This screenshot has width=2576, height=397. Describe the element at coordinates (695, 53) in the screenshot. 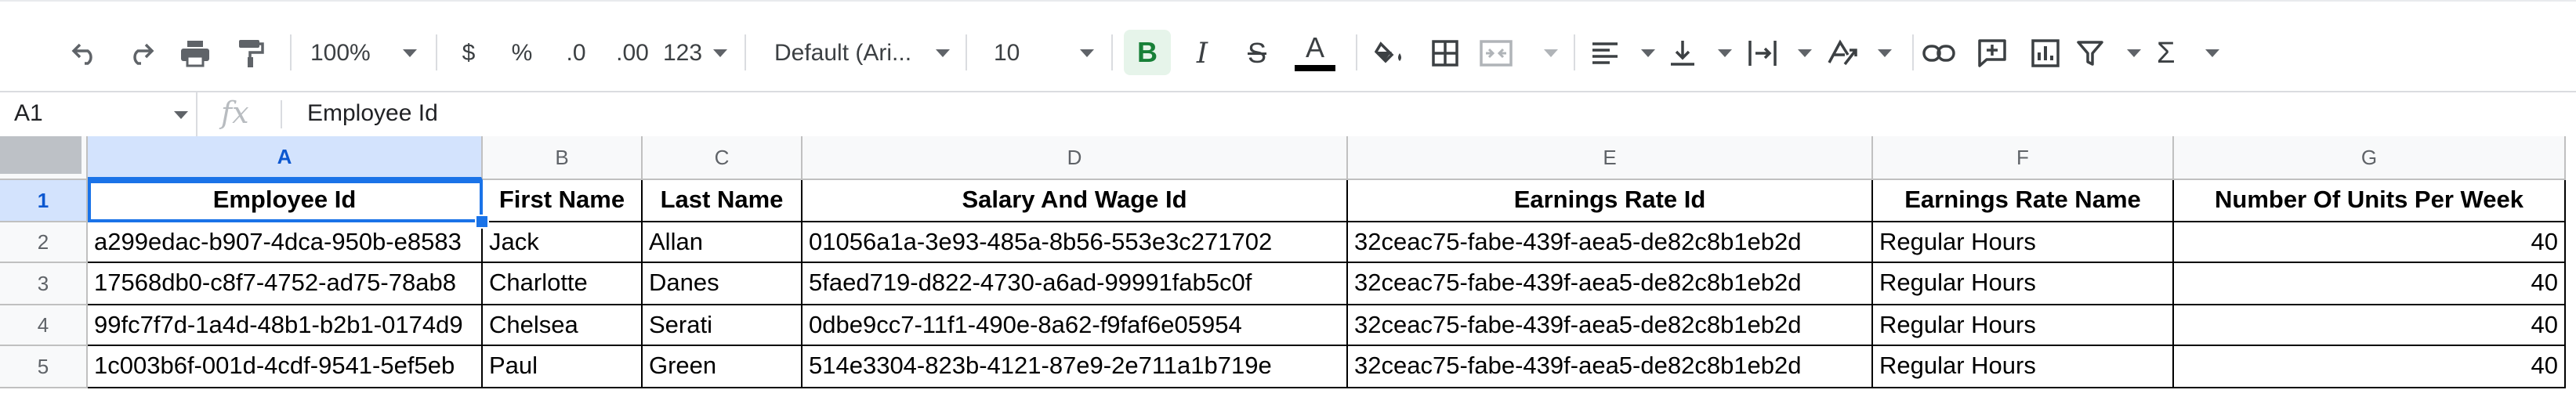

I see `more-formats-select: 123` at that location.